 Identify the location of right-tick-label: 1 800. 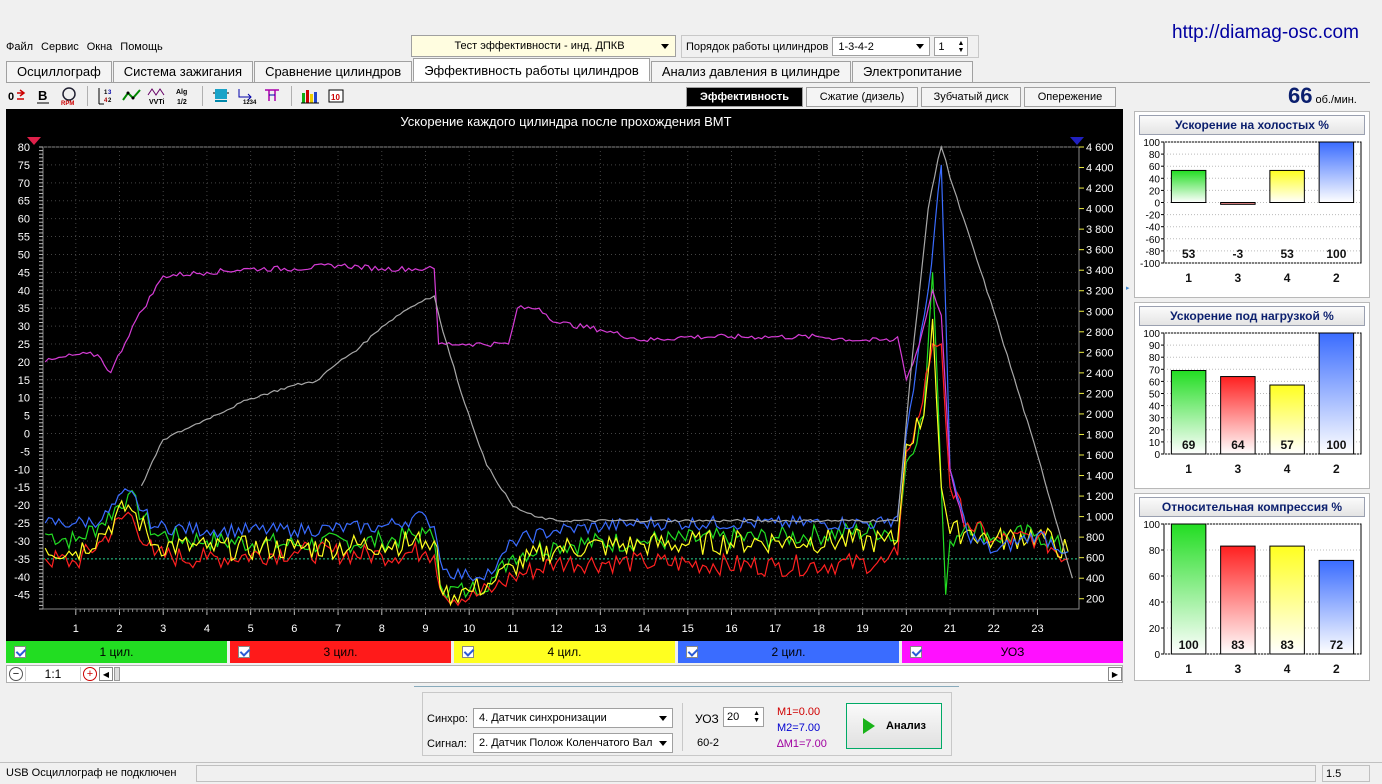
(1100, 435).